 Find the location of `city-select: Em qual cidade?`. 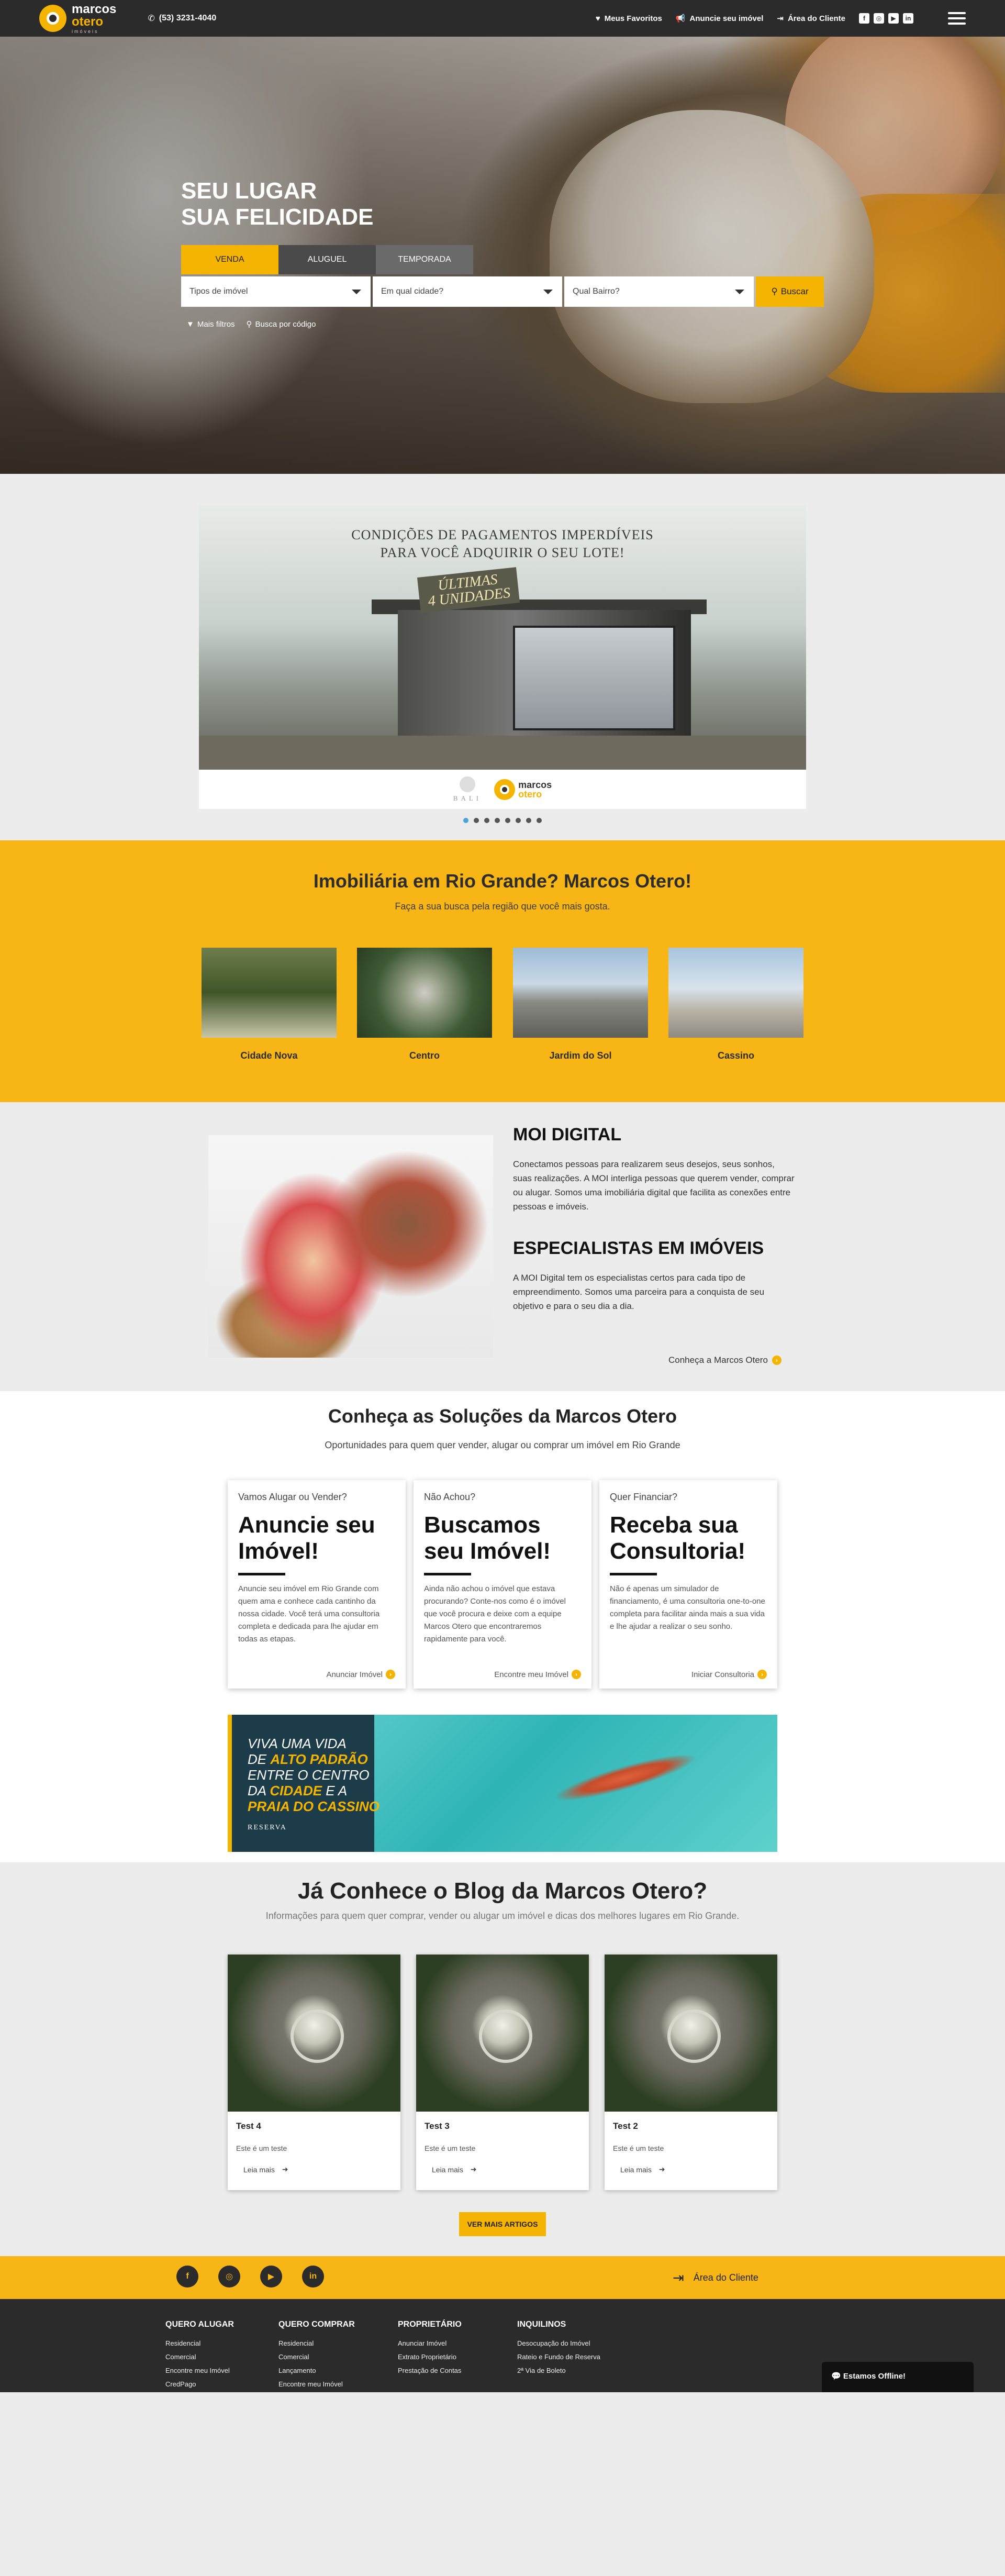

city-select: Em qual cidade? is located at coordinates (467, 291).